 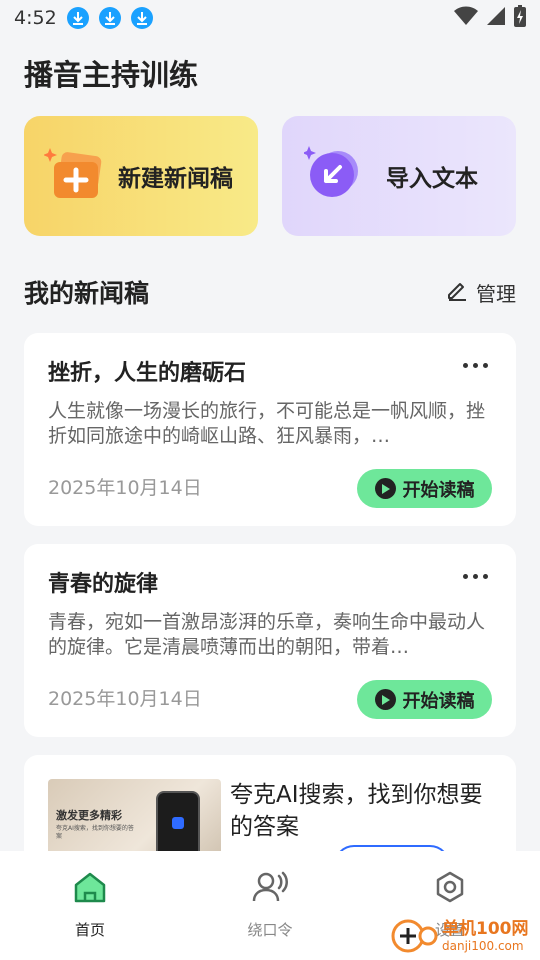 I want to click on watermark: 单机100网 danji100.com, so click(x=459, y=936).